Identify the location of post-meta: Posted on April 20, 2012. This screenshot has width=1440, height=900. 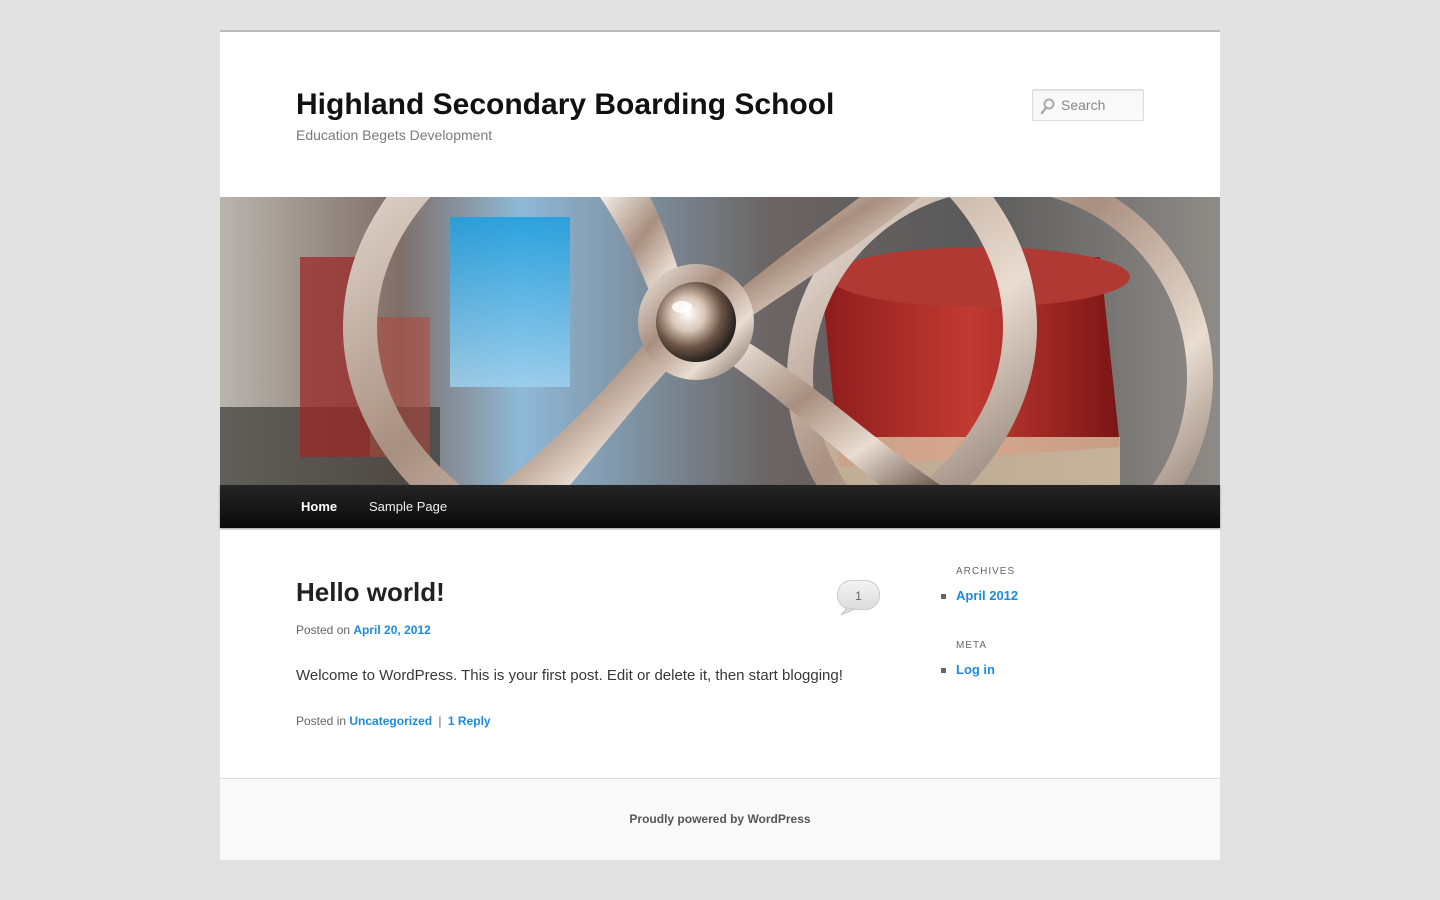
(363, 630).